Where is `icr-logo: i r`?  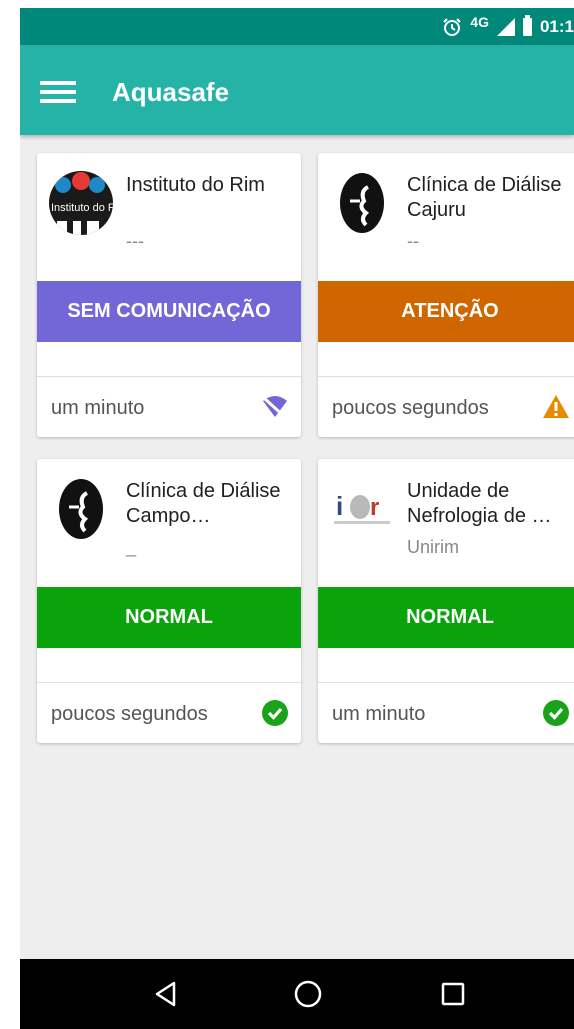
icr-logo: i r is located at coordinates (362, 509).